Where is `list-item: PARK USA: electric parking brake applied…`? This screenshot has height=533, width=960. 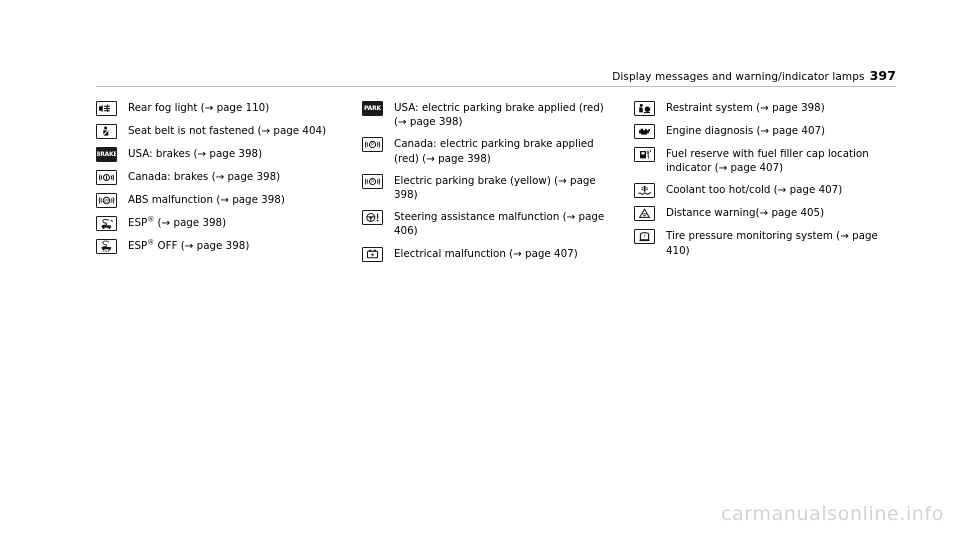
list-item: PARK USA: electric parking brake applied… is located at coordinates (489, 114).